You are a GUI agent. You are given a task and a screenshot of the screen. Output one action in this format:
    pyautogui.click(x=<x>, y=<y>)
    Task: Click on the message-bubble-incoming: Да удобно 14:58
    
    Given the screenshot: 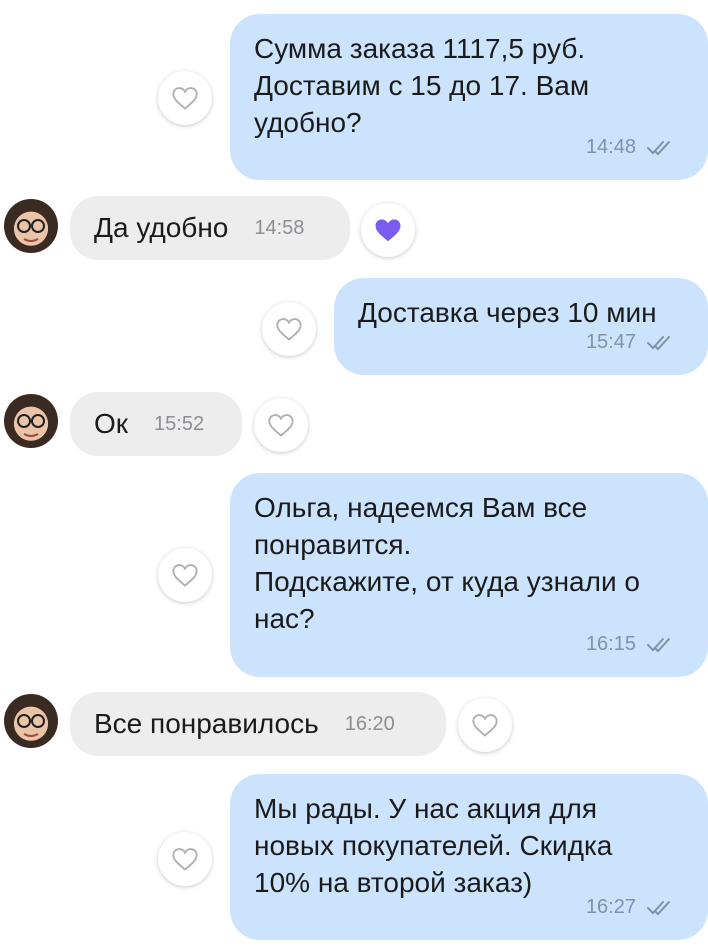 What is the action you would take?
    pyautogui.click(x=210, y=228)
    